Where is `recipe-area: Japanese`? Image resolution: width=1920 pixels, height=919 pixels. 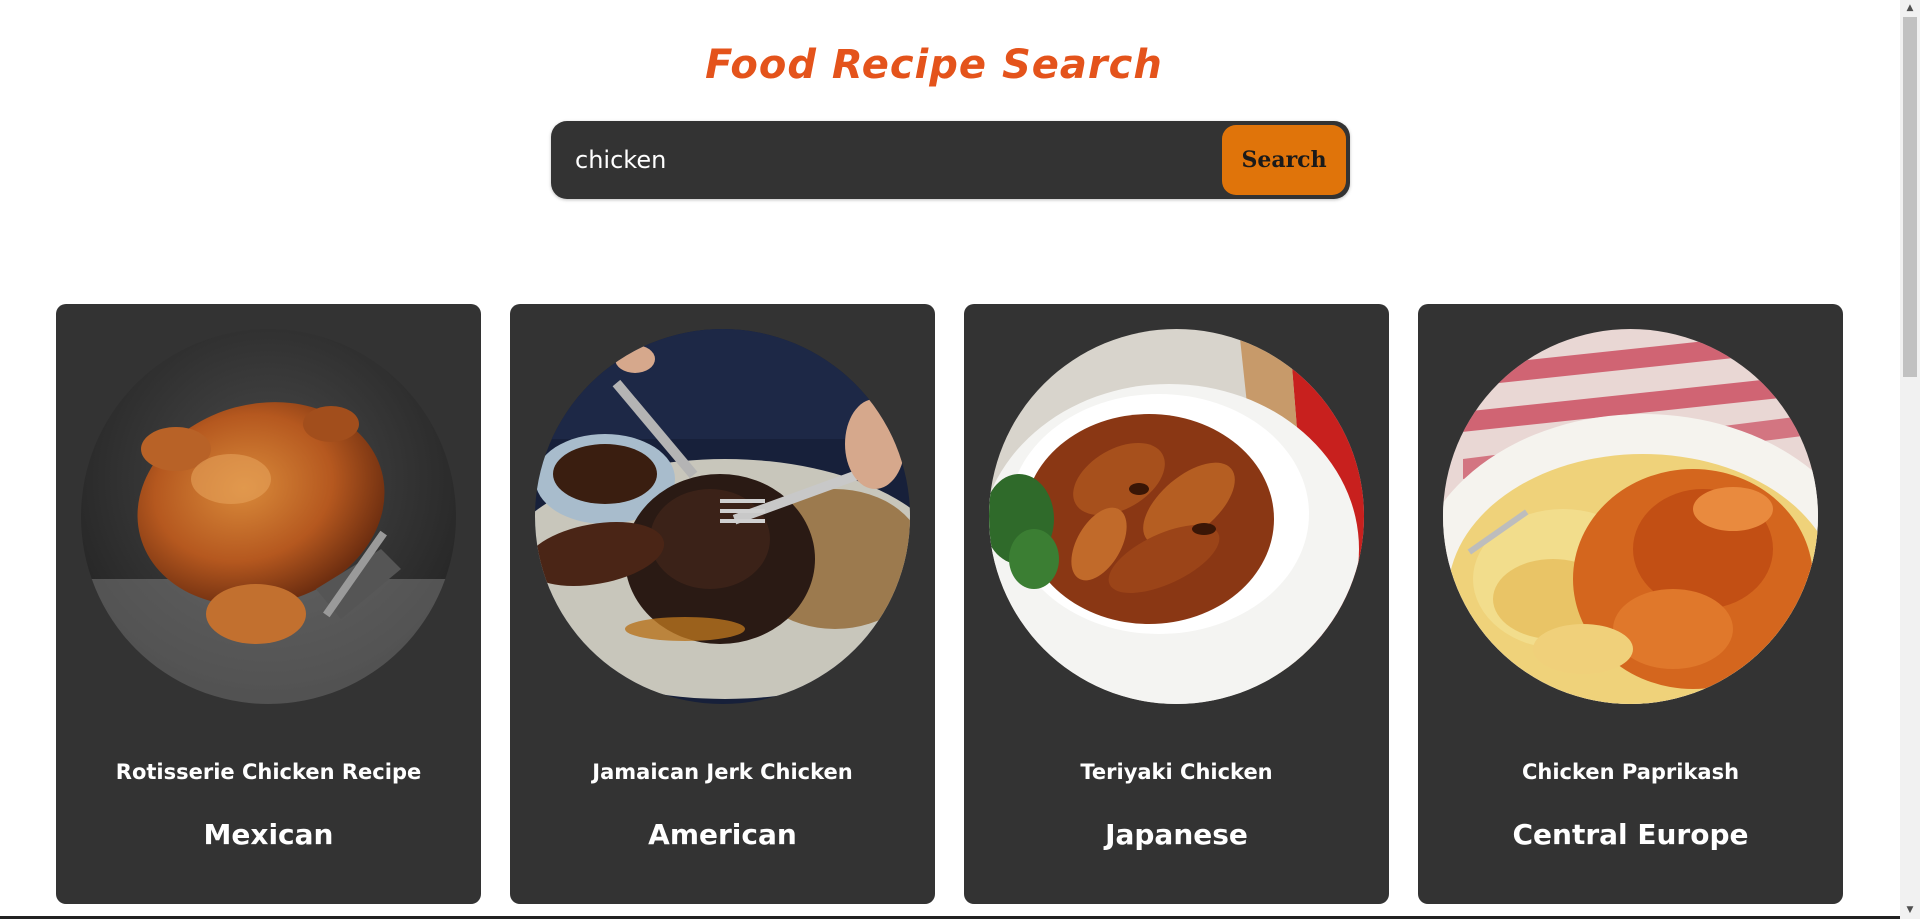
recipe-area: Japanese is located at coordinates (1176, 834).